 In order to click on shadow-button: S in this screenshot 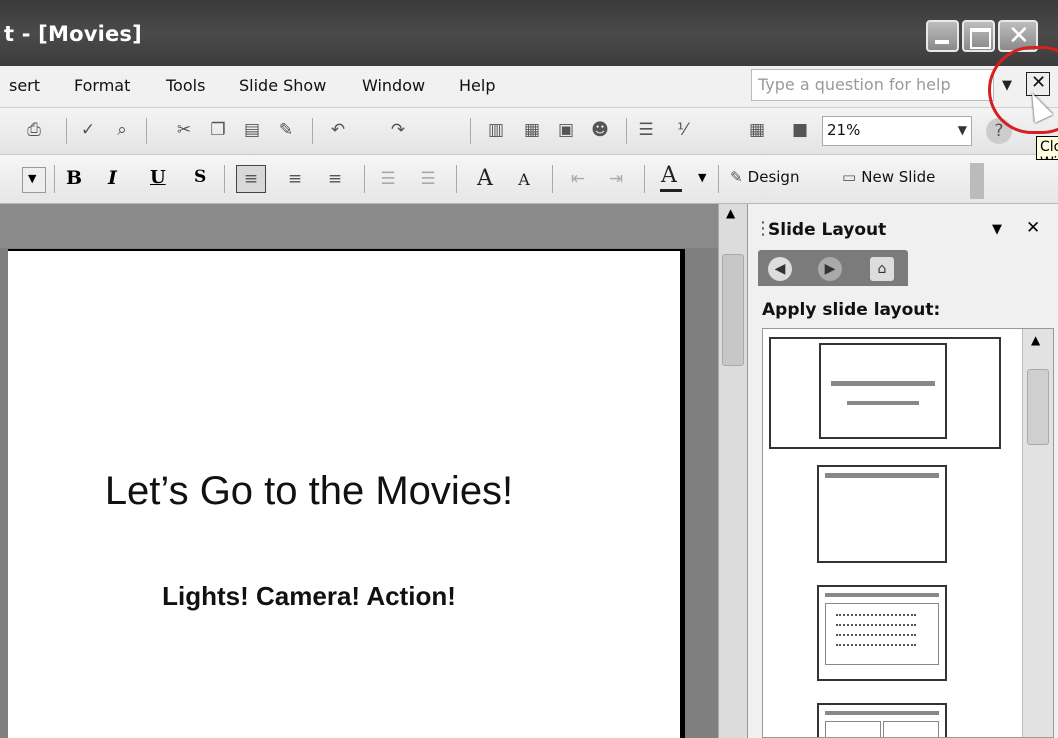, I will do `click(200, 177)`.